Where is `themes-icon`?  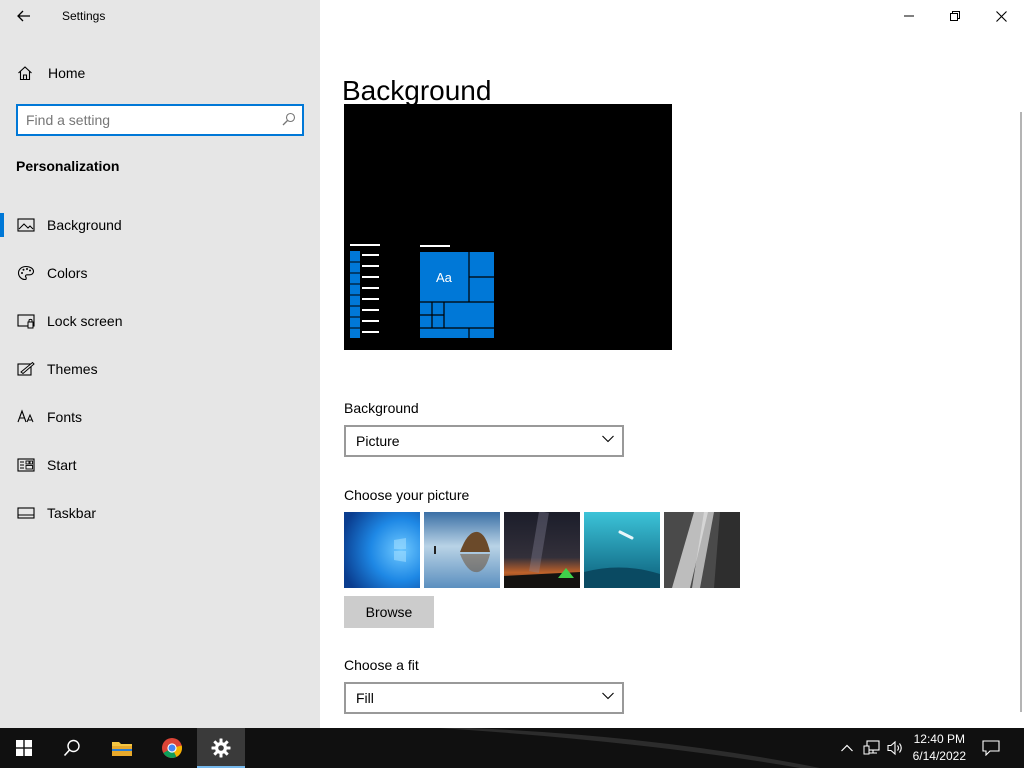
themes-icon is located at coordinates (26, 368).